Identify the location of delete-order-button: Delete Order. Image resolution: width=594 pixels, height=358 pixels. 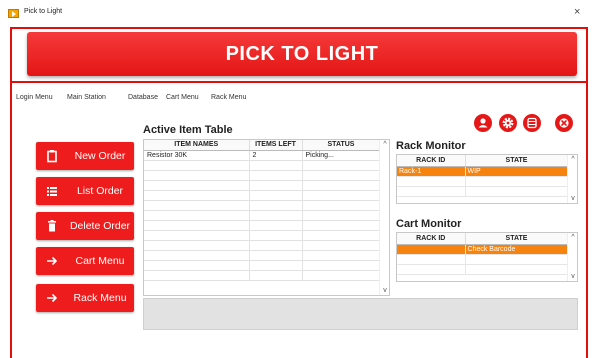
(85, 226).